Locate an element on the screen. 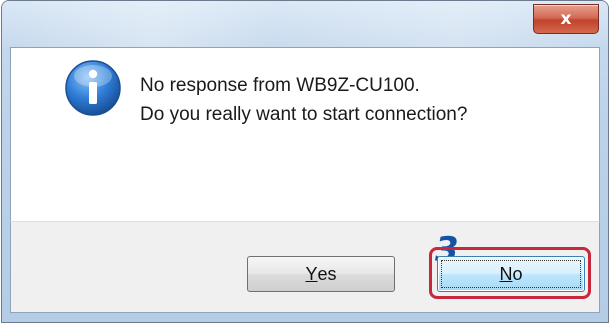 This screenshot has height=325, width=614. message-line-2: Do you really want to start connection? is located at coordinates (304, 114).